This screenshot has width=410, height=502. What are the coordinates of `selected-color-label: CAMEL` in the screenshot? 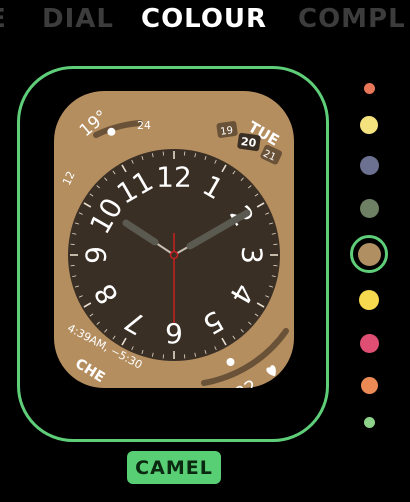 It's located at (174, 467).